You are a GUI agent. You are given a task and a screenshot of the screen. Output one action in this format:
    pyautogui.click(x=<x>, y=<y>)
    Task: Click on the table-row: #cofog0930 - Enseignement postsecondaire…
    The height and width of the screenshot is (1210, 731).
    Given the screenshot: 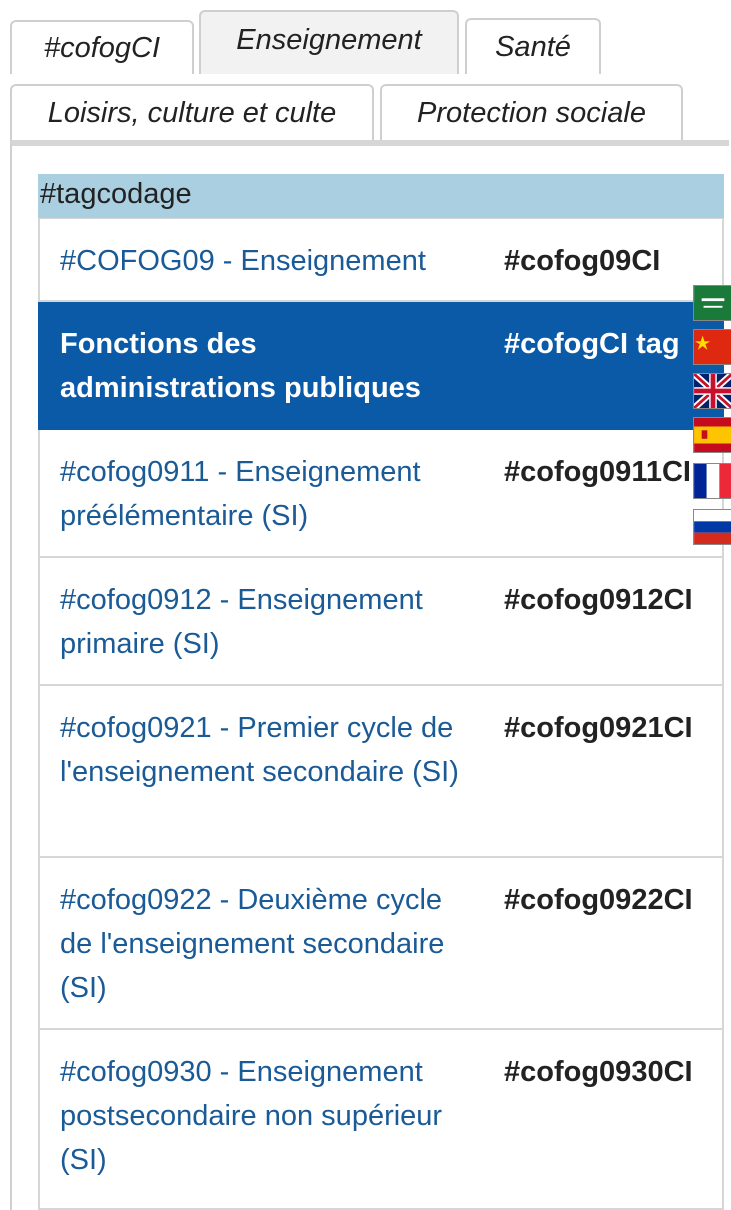 What is the action you would take?
    pyautogui.click(x=381, y=1120)
    